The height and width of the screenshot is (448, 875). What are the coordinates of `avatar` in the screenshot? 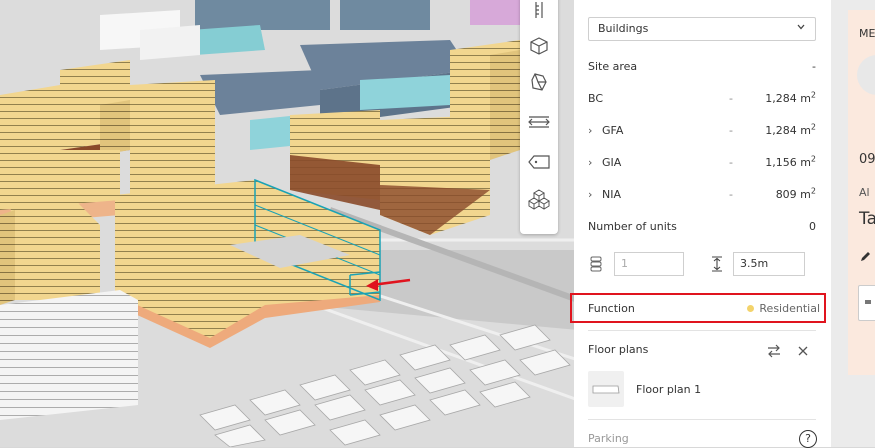 It's located at (866, 75).